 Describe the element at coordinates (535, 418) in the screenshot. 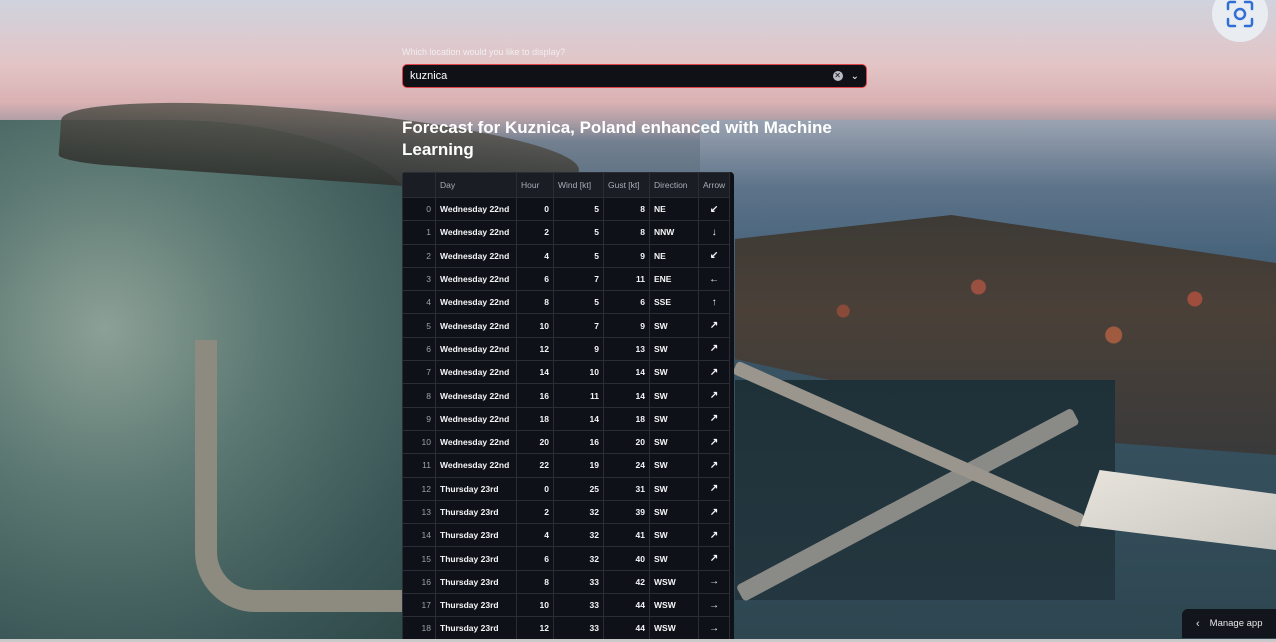

I see `cell-hour: 18` at that location.